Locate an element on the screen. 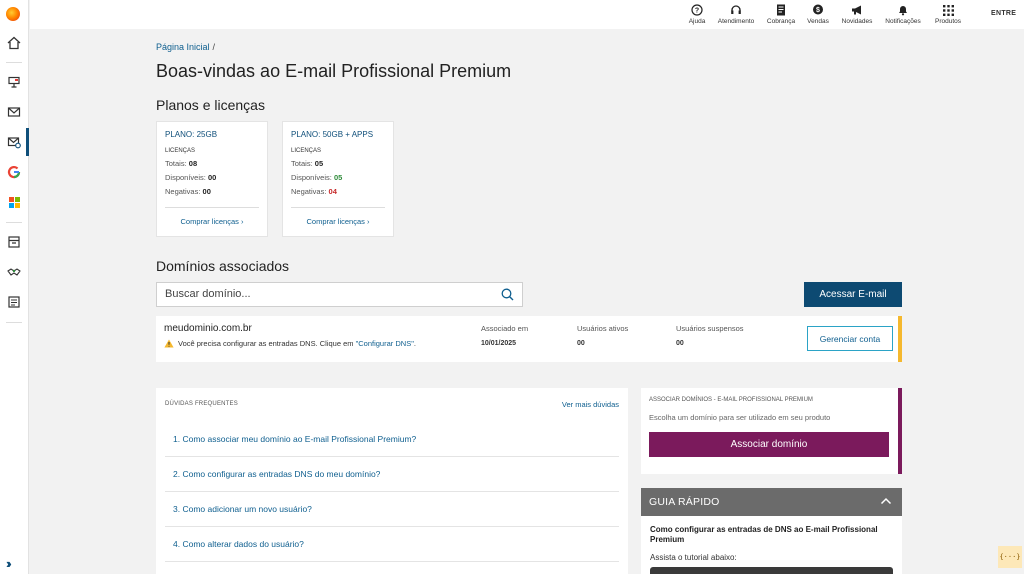  topbar-support: Atendimento is located at coordinates (736, 14).